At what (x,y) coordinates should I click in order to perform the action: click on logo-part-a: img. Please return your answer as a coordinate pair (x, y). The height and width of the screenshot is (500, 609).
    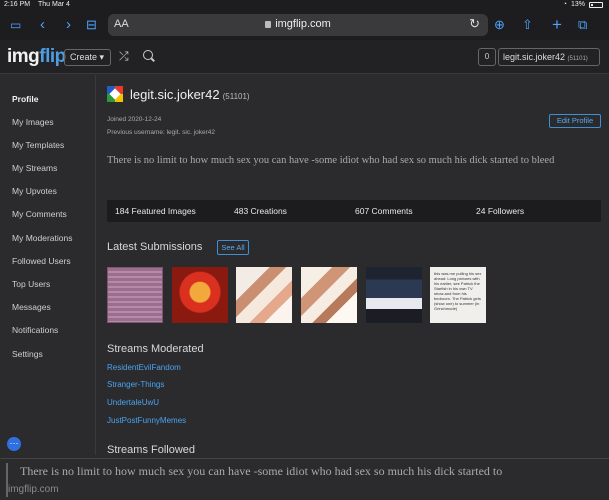
    Looking at the image, I should click on (23, 56).